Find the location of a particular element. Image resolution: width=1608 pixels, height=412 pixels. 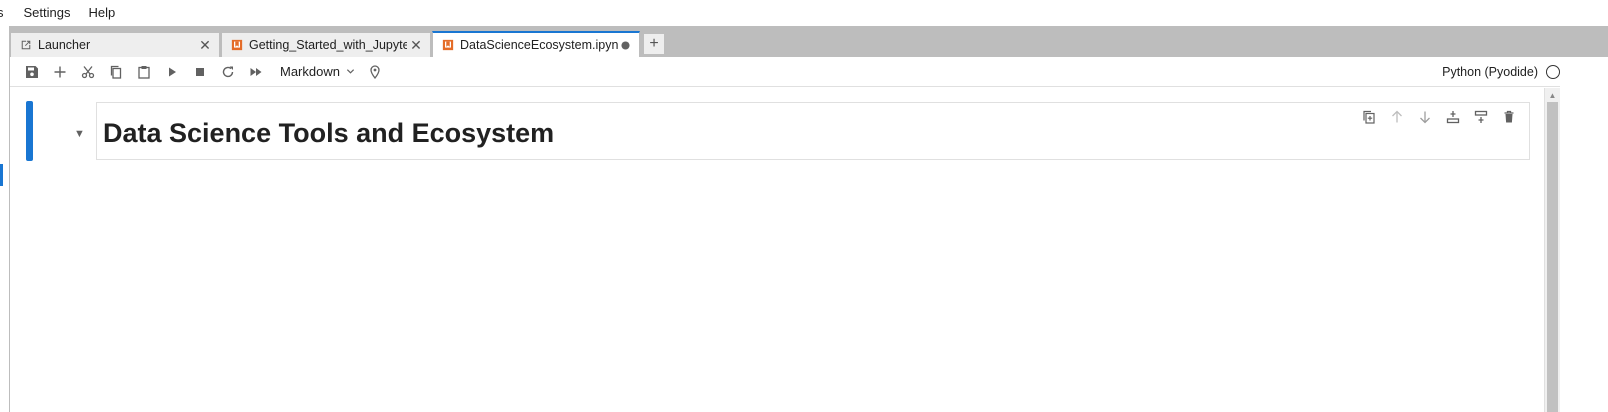

location-pin-icon is located at coordinates (375, 71).